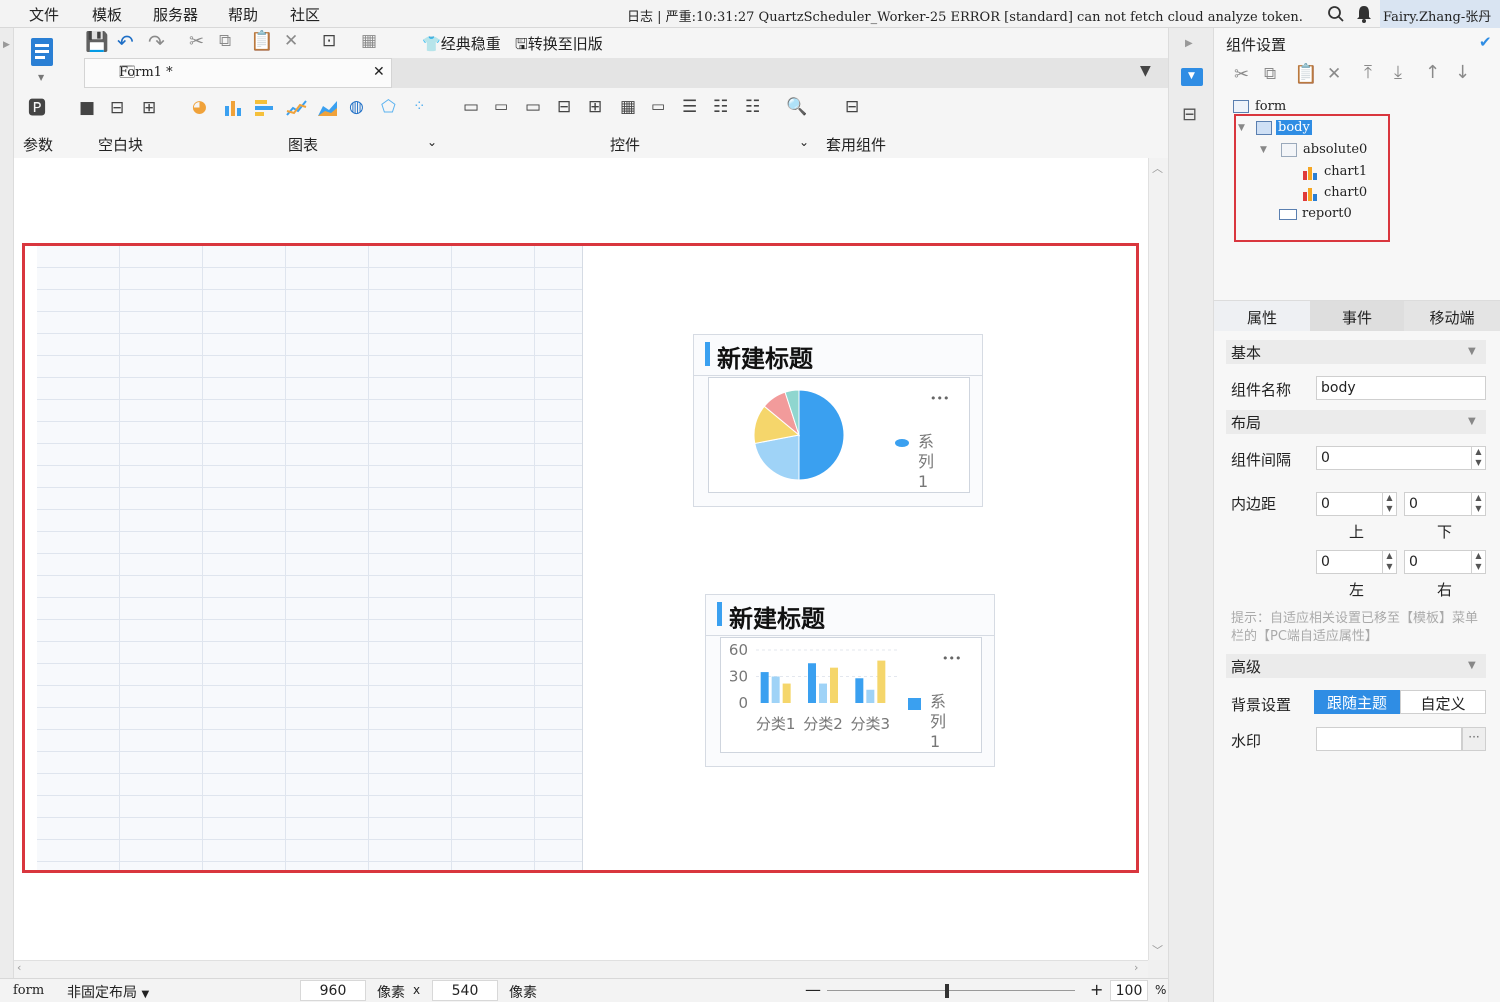 This screenshot has height=1002, width=1500. I want to click on text-box-icon: ⊡, so click(329, 41).